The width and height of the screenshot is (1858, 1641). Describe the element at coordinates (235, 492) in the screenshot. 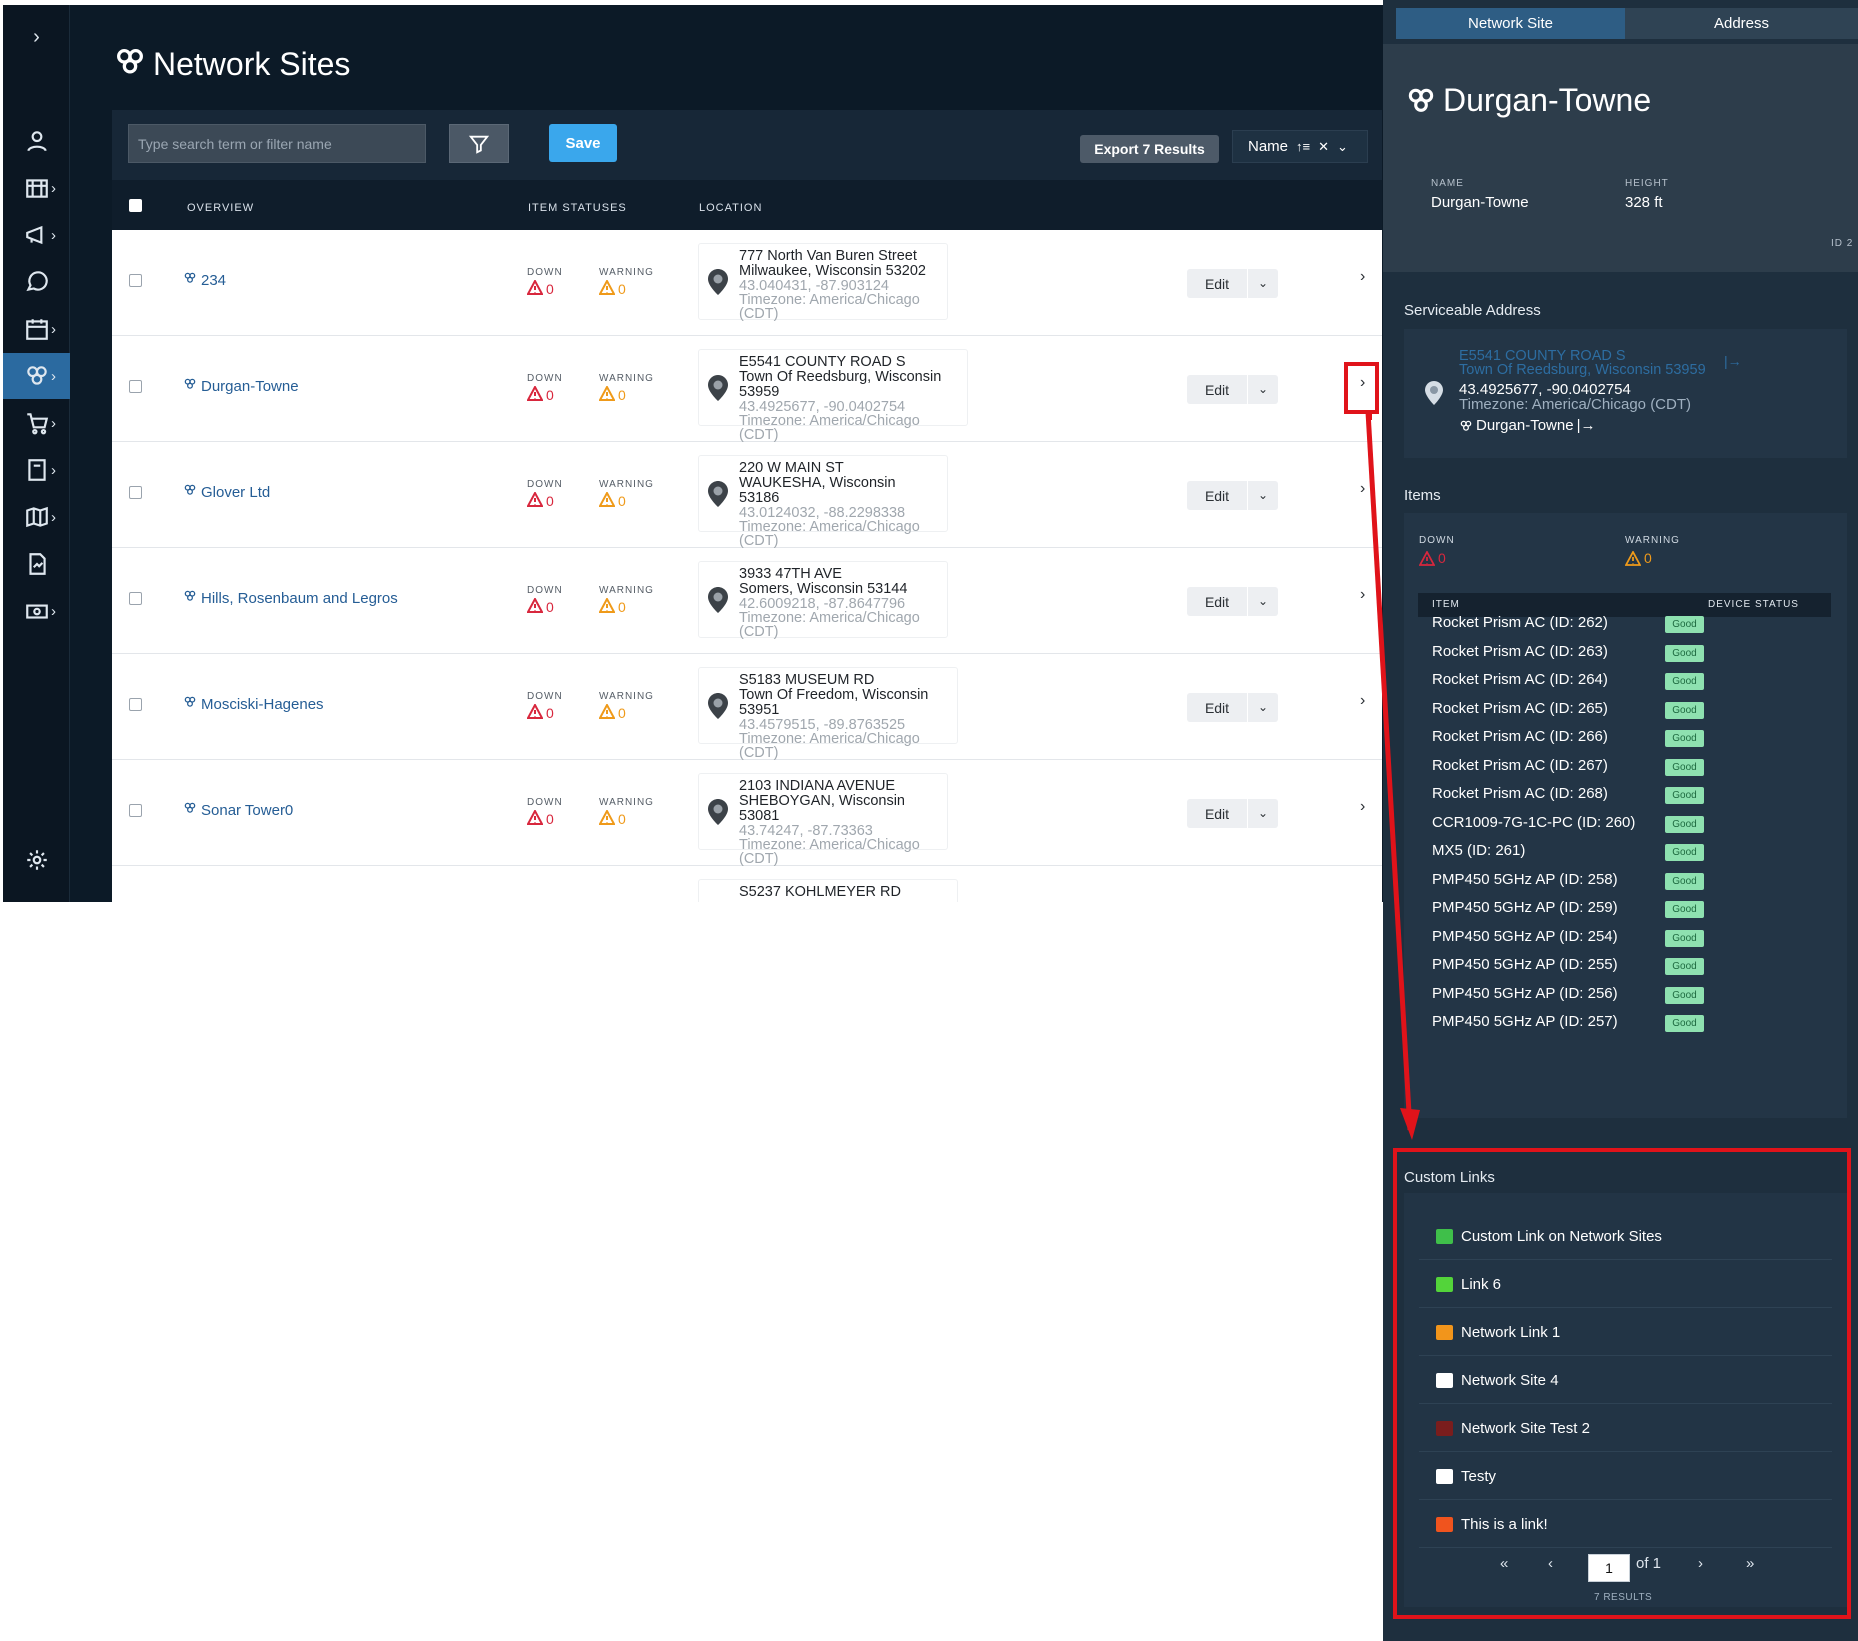

I see `site-name: Glover Ltd` at that location.